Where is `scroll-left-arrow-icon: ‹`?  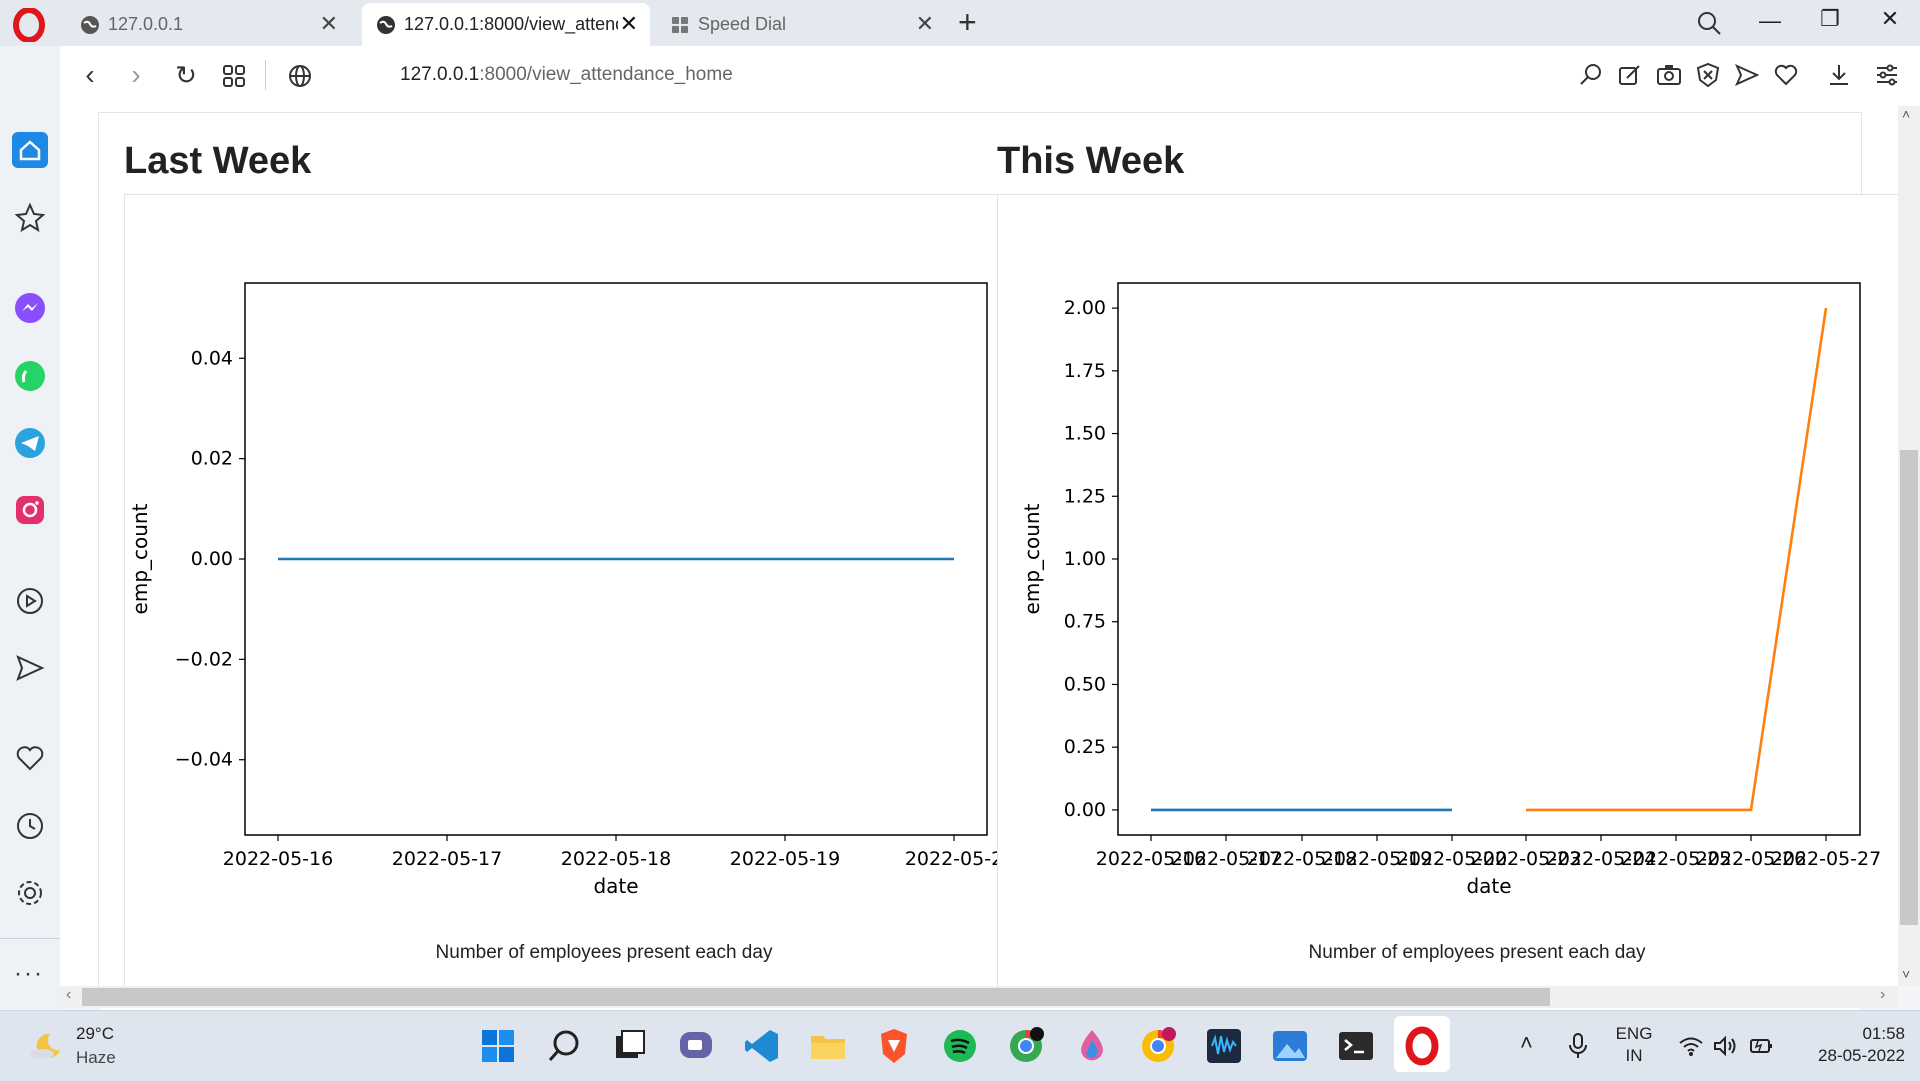
scroll-left-arrow-icon: ‹ is located at coordinates (68, 995).